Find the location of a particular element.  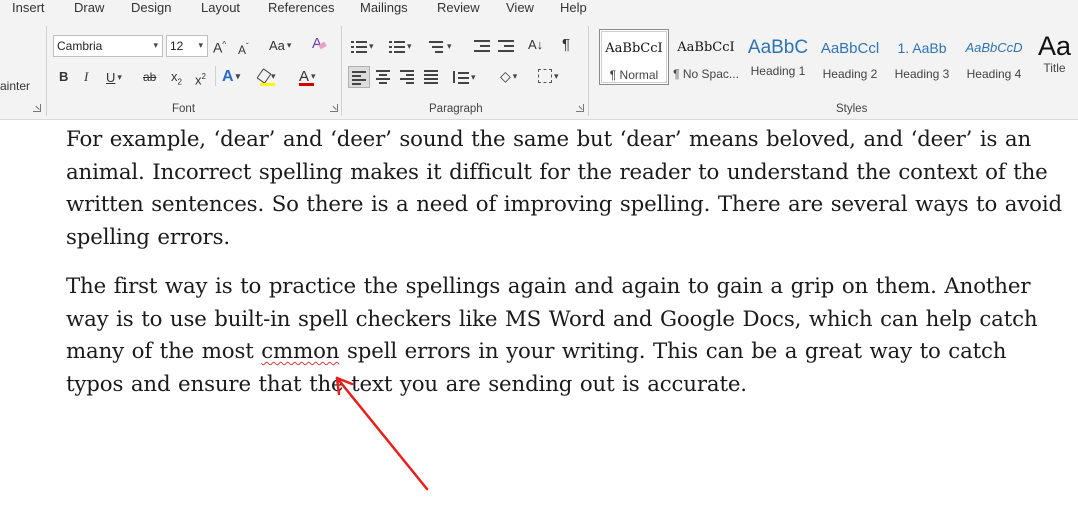

style-heading-3: 1. AaBb Heading 3 is located at coordinates (922, 57).